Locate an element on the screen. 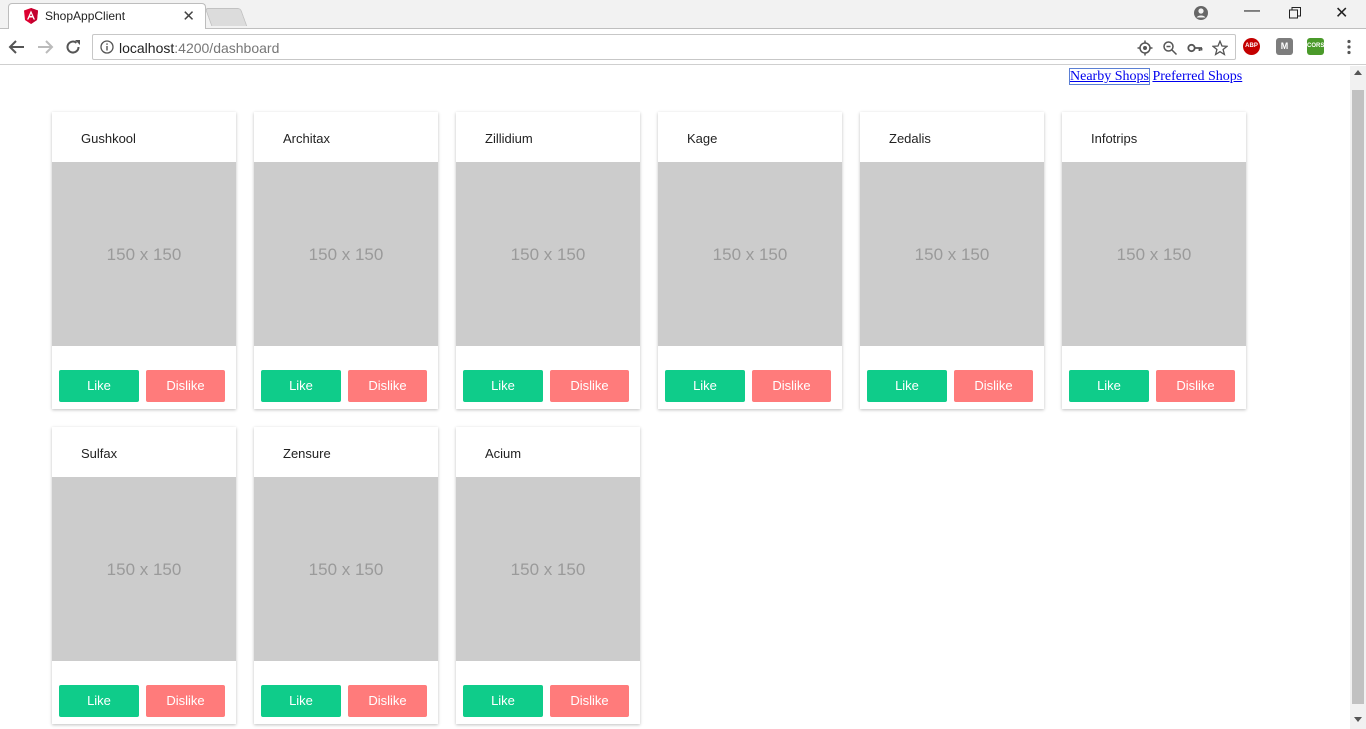 This screenshot has height=729, width=1366. top-nav: Nearby Shops Preferred Shops is located at coordinates (1155, 76).